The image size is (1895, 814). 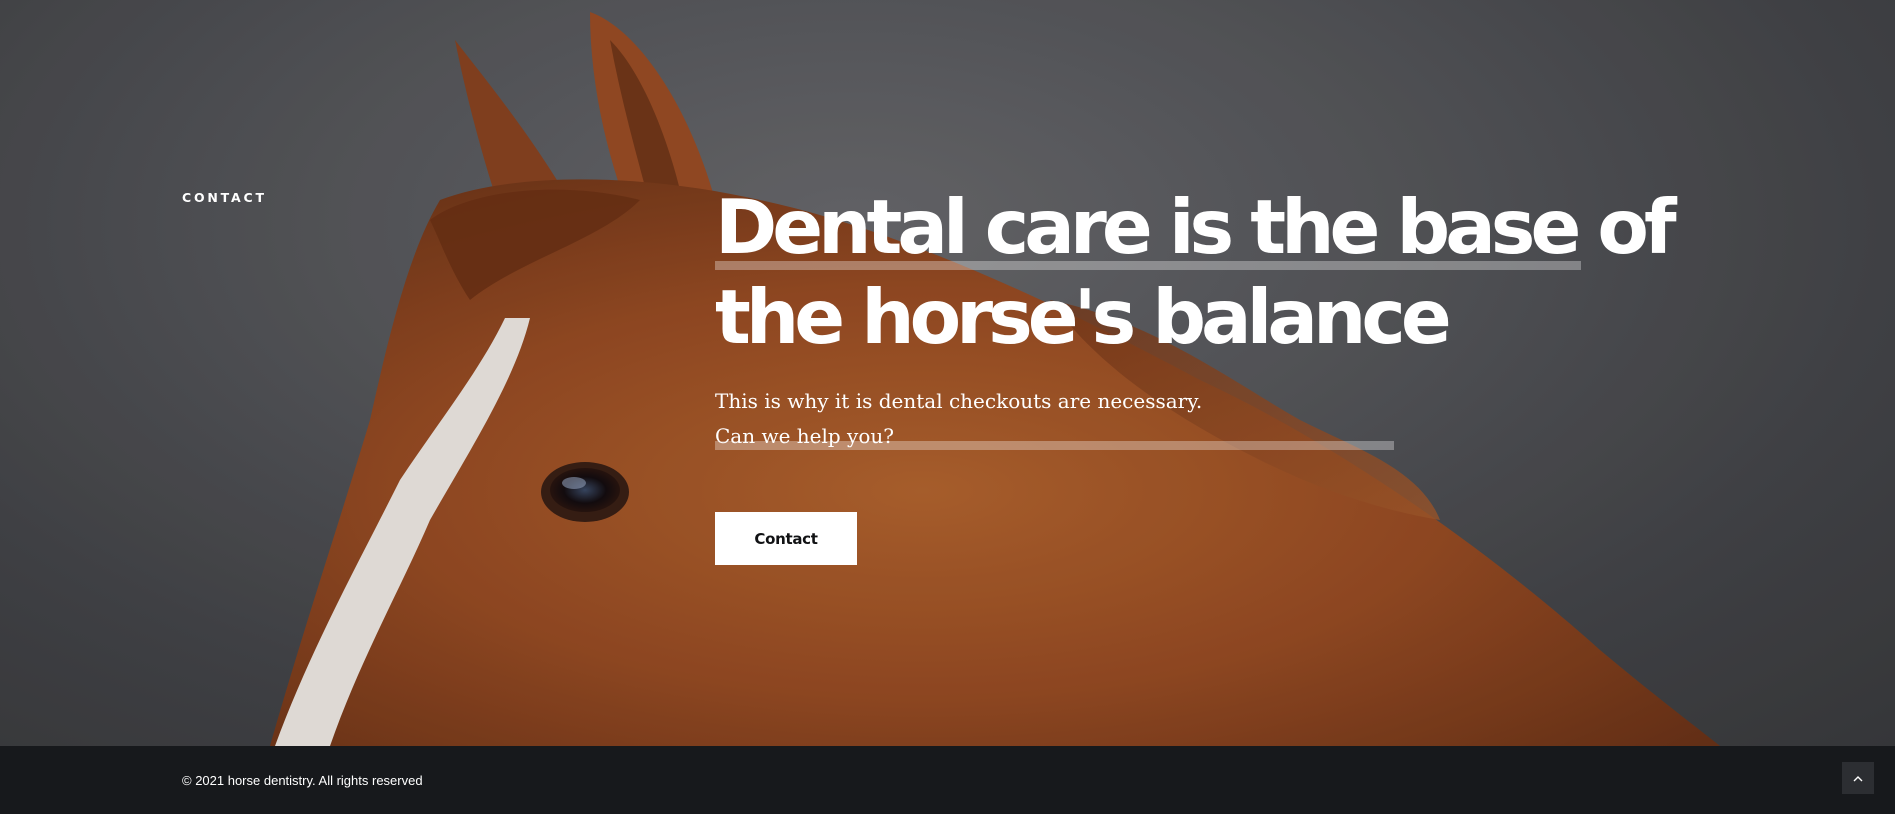 I want to click on chevron-up-icon, so click(x=1858, y=779).